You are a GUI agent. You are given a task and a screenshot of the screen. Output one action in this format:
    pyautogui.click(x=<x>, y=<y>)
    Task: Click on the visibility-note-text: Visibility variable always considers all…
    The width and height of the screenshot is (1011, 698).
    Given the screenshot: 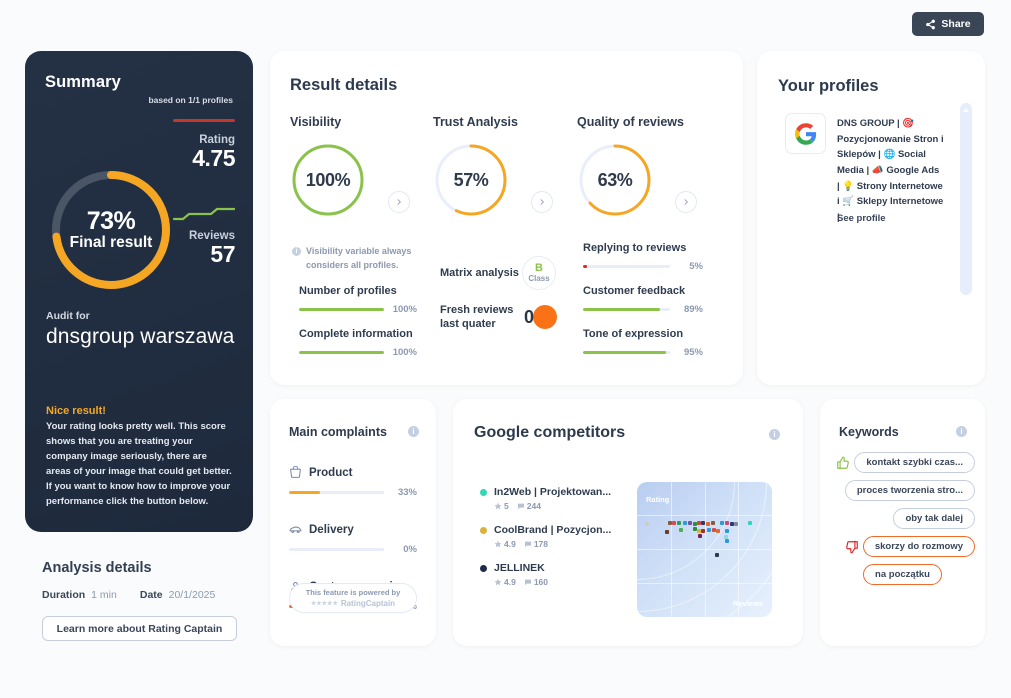 What is the action you would take?
    pyautogui.click(x=359, y=258)
    